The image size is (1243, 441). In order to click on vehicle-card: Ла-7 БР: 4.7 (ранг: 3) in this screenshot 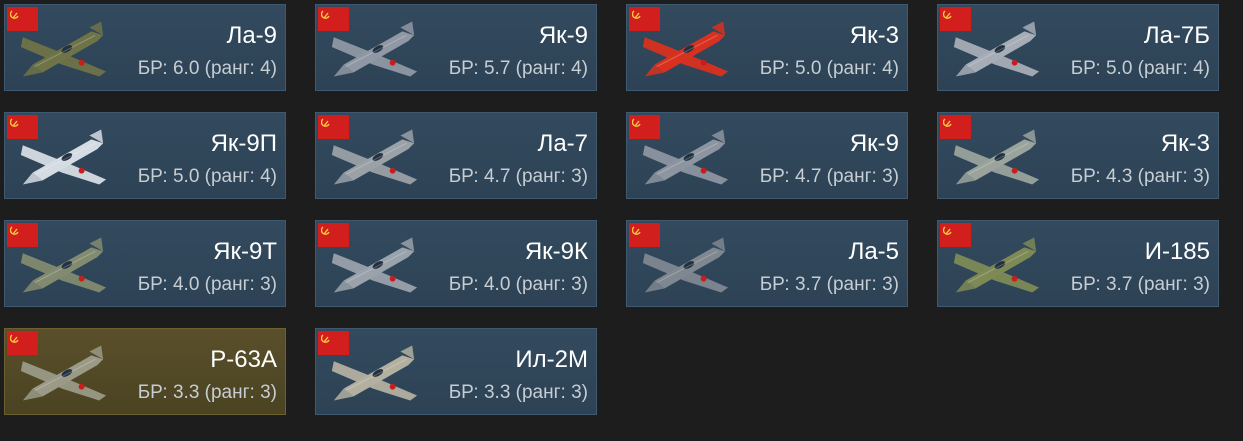, I will do `click(456, 155)`.